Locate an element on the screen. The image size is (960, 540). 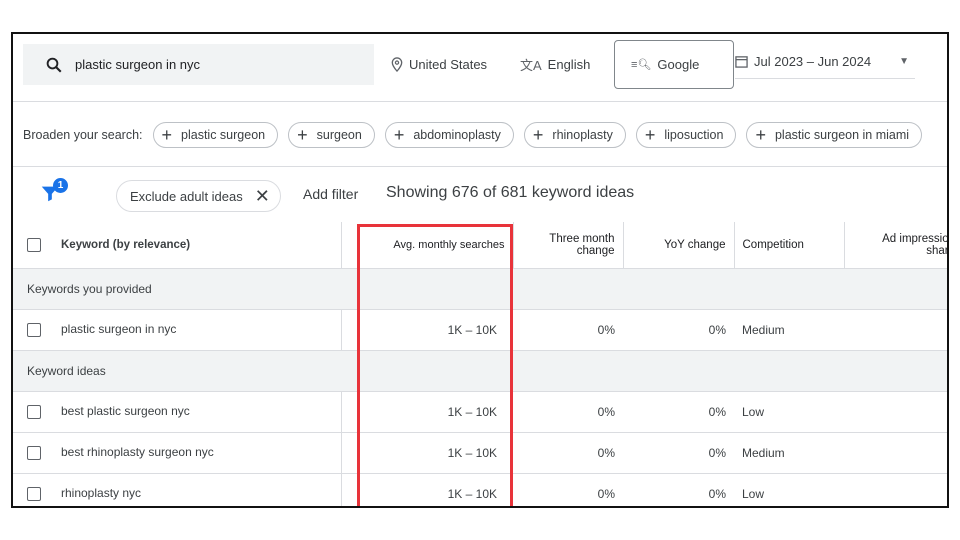
broaden-label: Broaden your search: is located at coordinates (83, 135).